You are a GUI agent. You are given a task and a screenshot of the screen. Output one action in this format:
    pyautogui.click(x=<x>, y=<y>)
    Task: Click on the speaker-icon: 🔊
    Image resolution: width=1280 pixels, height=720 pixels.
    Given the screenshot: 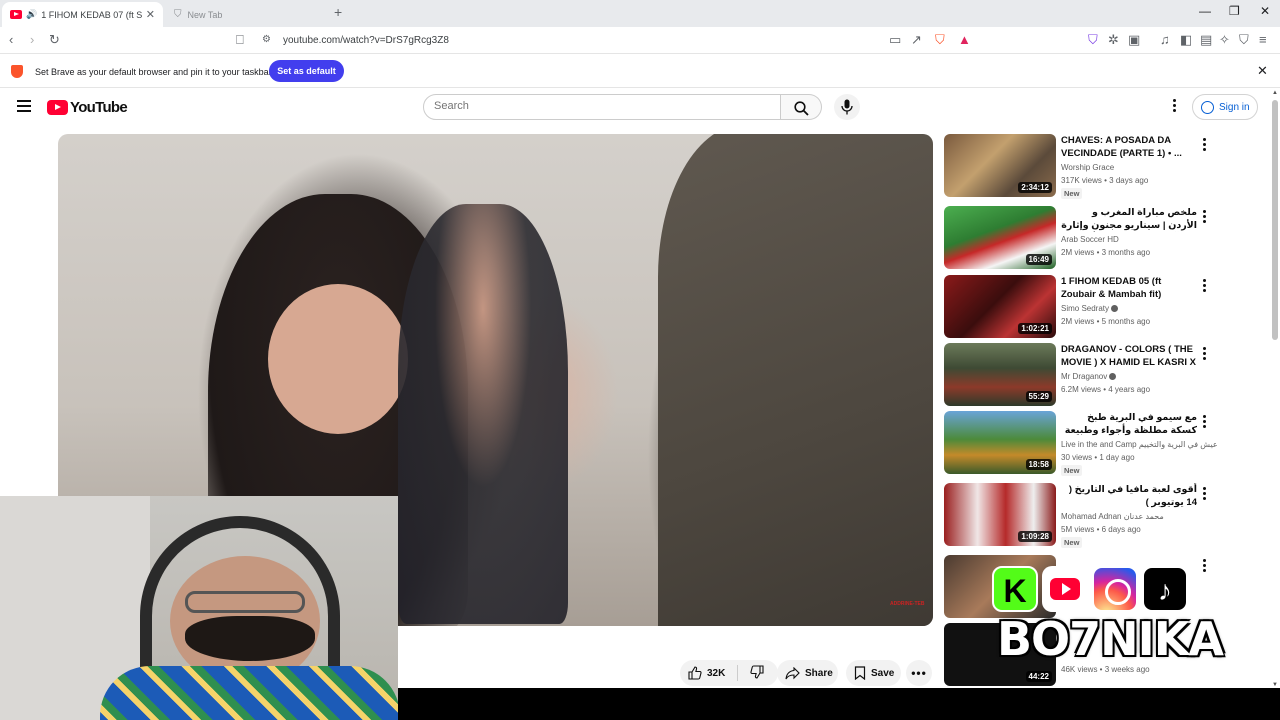 What is the action you would take?
    pyautogui.click(x=31, y=14)
    